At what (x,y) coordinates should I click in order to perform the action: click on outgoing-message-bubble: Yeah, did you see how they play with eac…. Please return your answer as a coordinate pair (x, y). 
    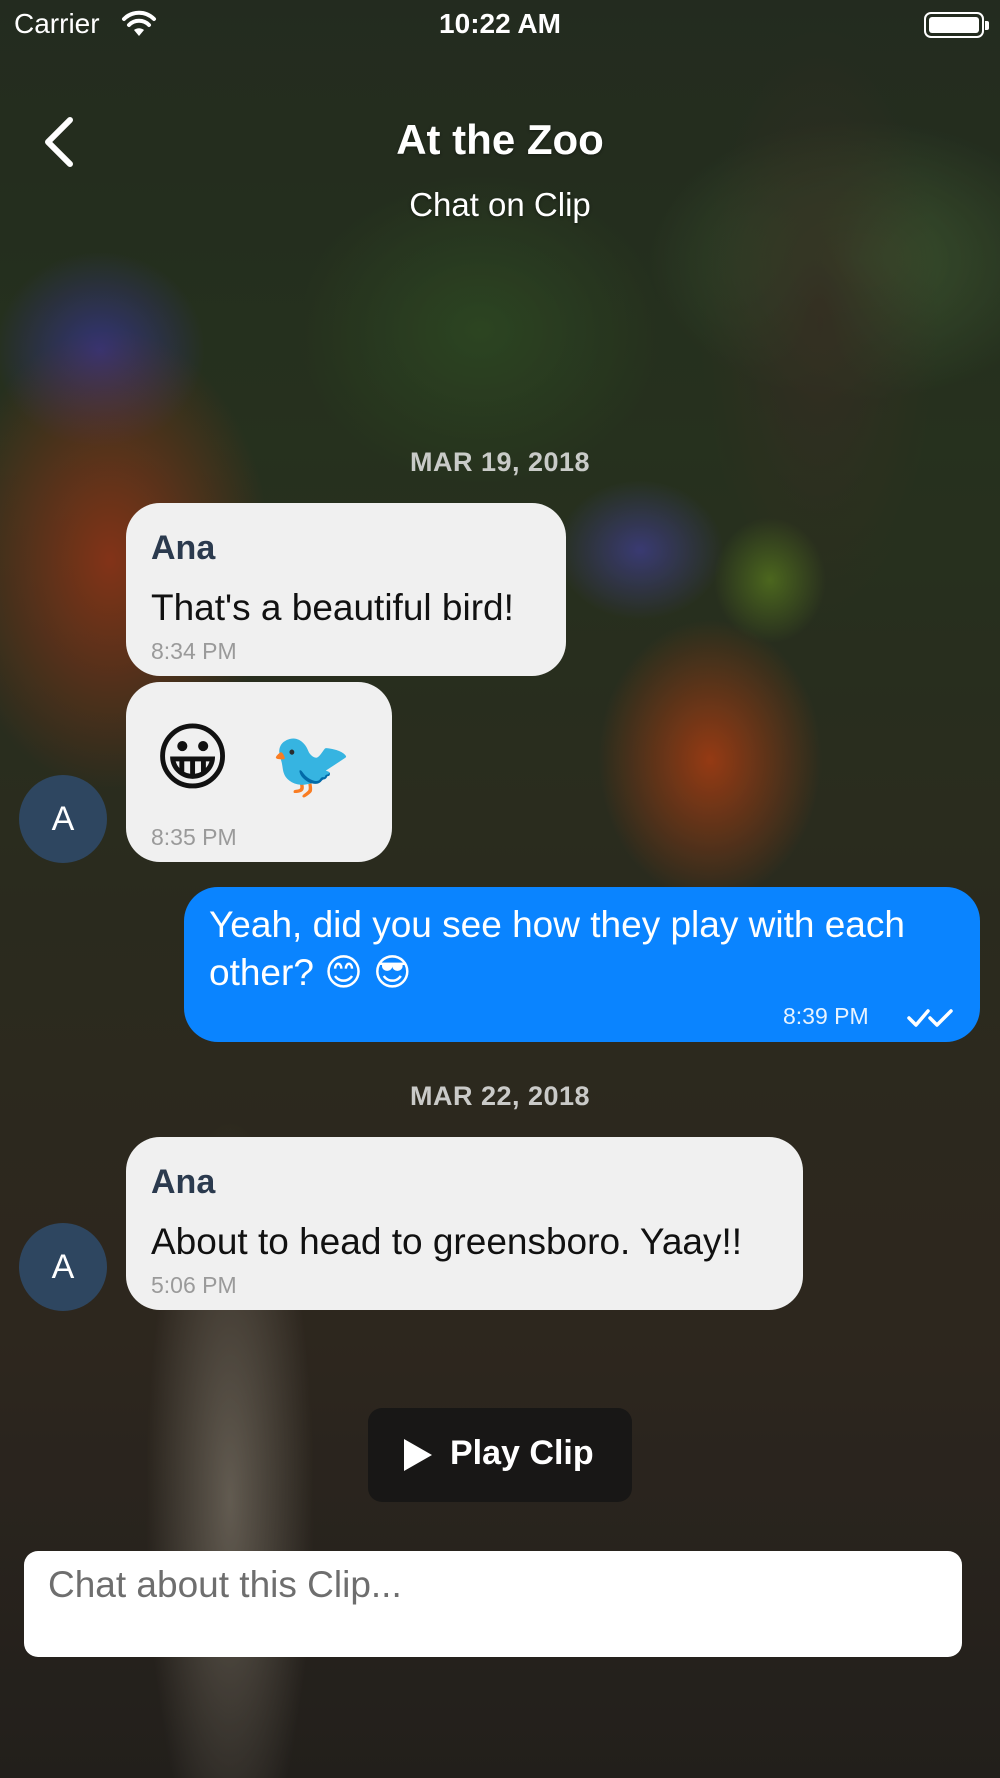
    Looking at the image, I should click on (582, 964).